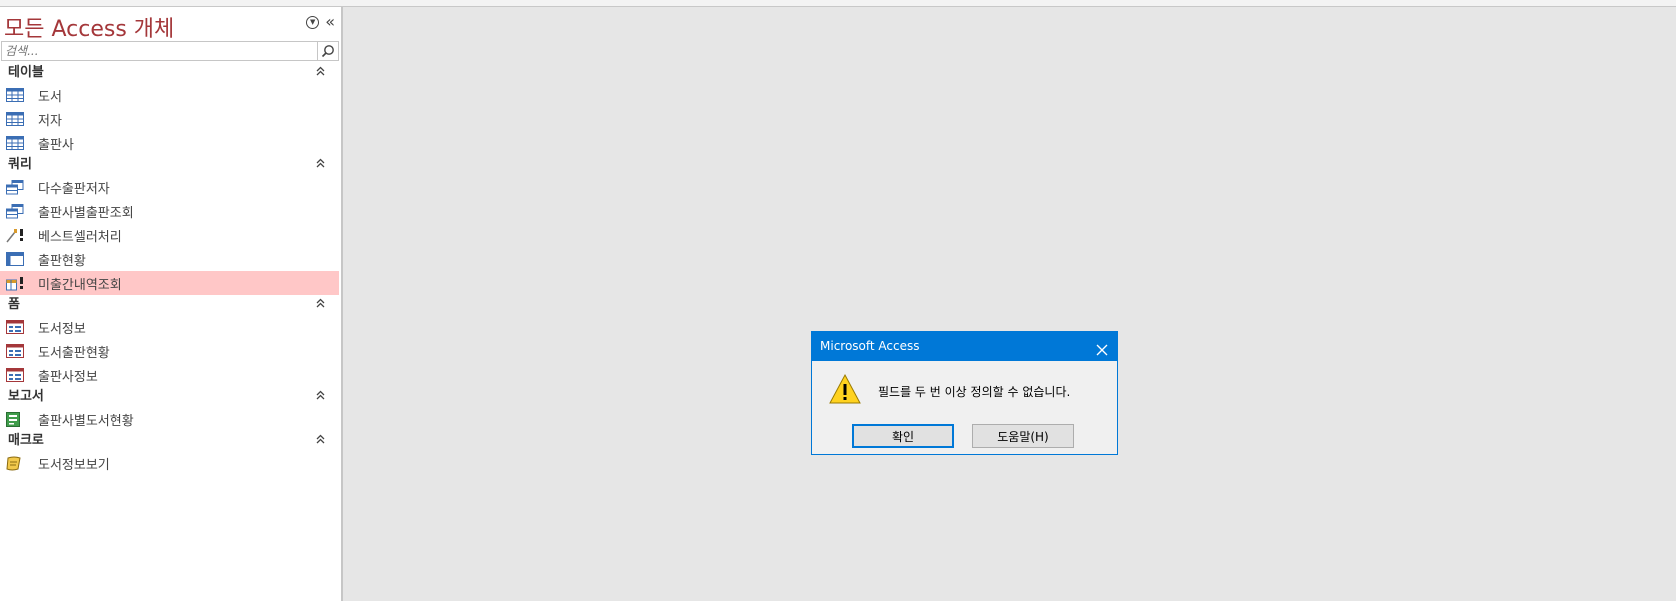 The width and height of the screenshot is (1676, 601). I want to click on warning-icon, so click(845, 391).